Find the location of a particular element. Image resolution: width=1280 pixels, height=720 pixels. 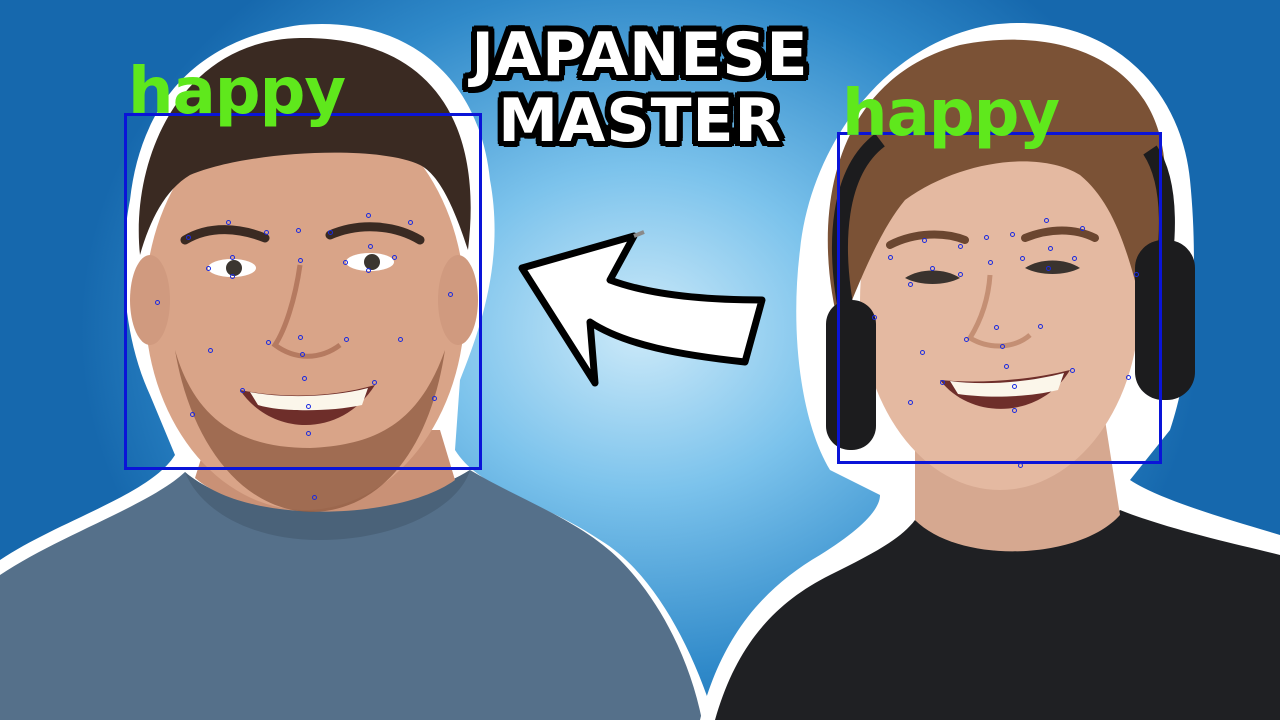

video-title: JAPANESE MASTER is located at coordinates (640, 88).